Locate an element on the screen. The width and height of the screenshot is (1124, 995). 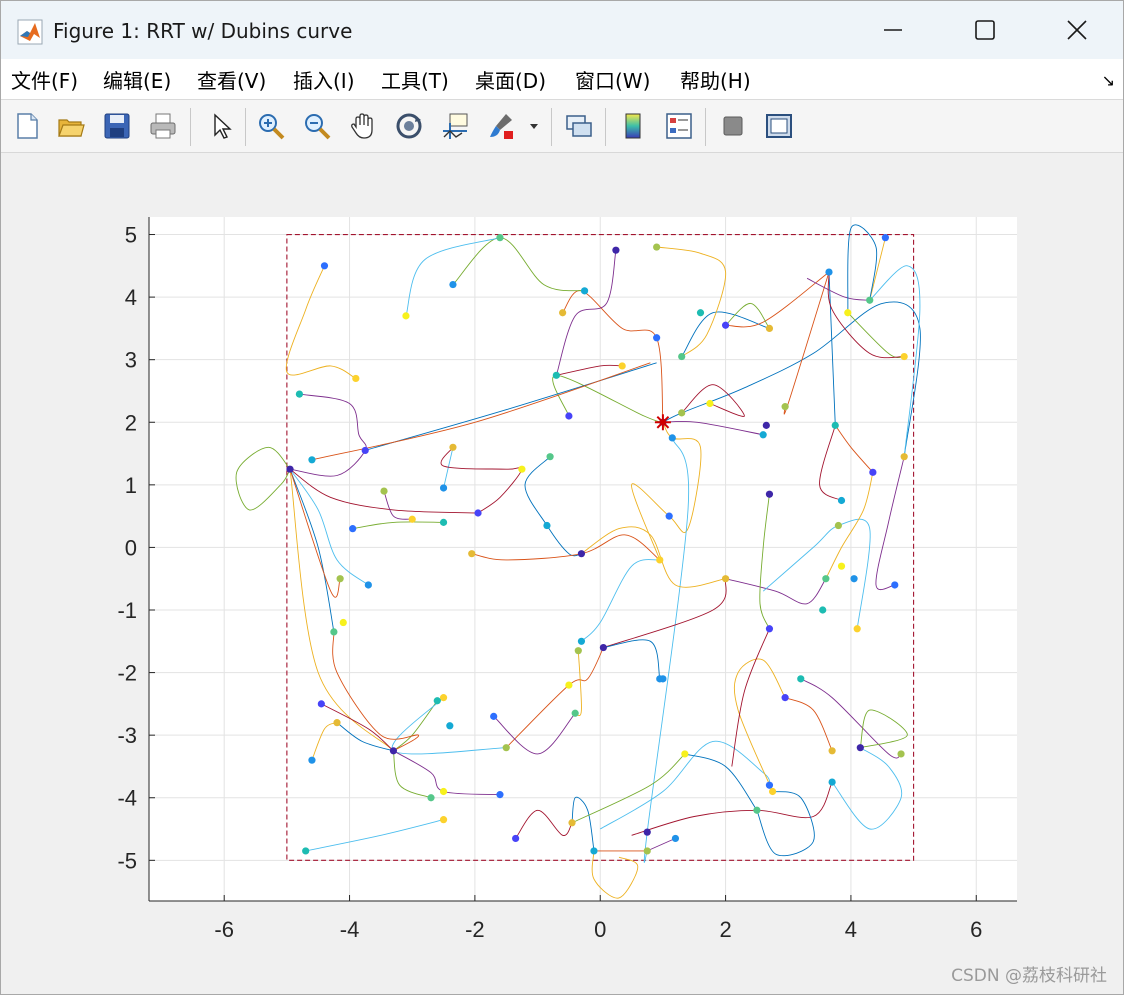
maximize-icon is located at coordinates (985, 30).